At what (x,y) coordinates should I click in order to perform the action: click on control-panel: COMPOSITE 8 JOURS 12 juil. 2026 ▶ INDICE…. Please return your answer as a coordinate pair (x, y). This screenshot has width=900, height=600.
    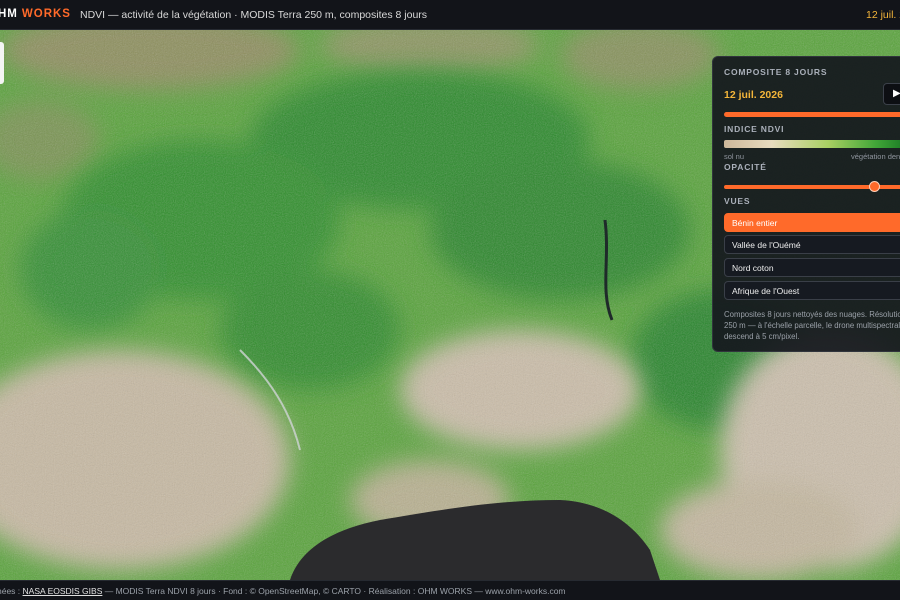
    Looking at the image, I should click on (806, 204).